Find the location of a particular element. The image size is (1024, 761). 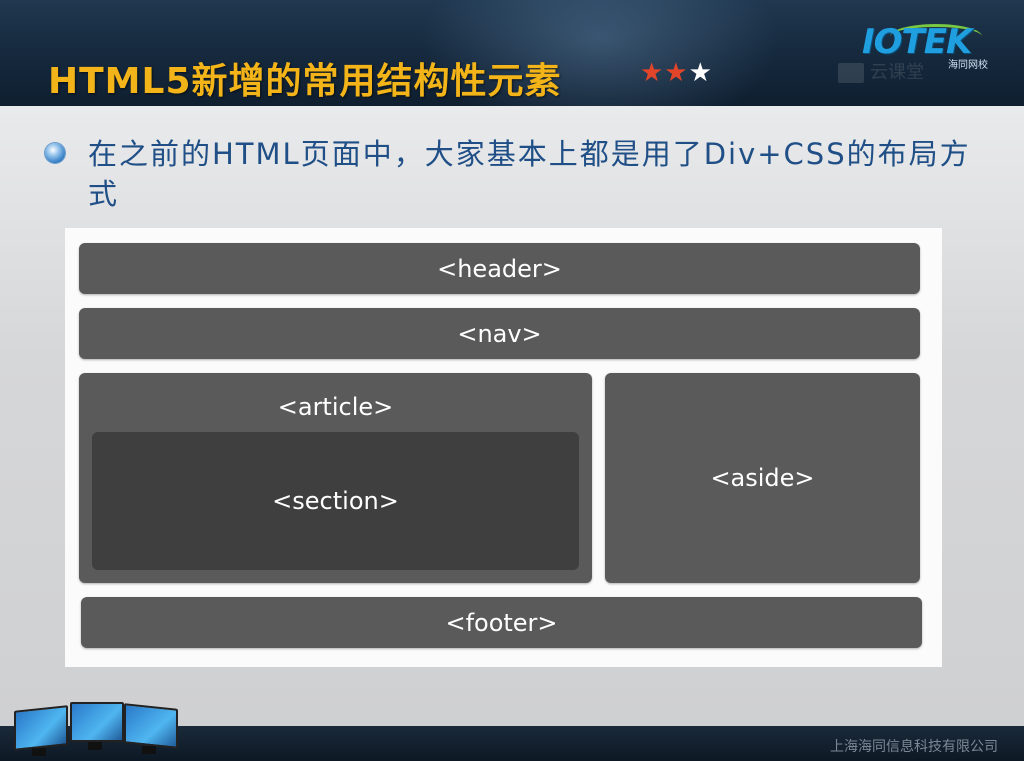

bullet-icon is located at coordinates (55, 153).